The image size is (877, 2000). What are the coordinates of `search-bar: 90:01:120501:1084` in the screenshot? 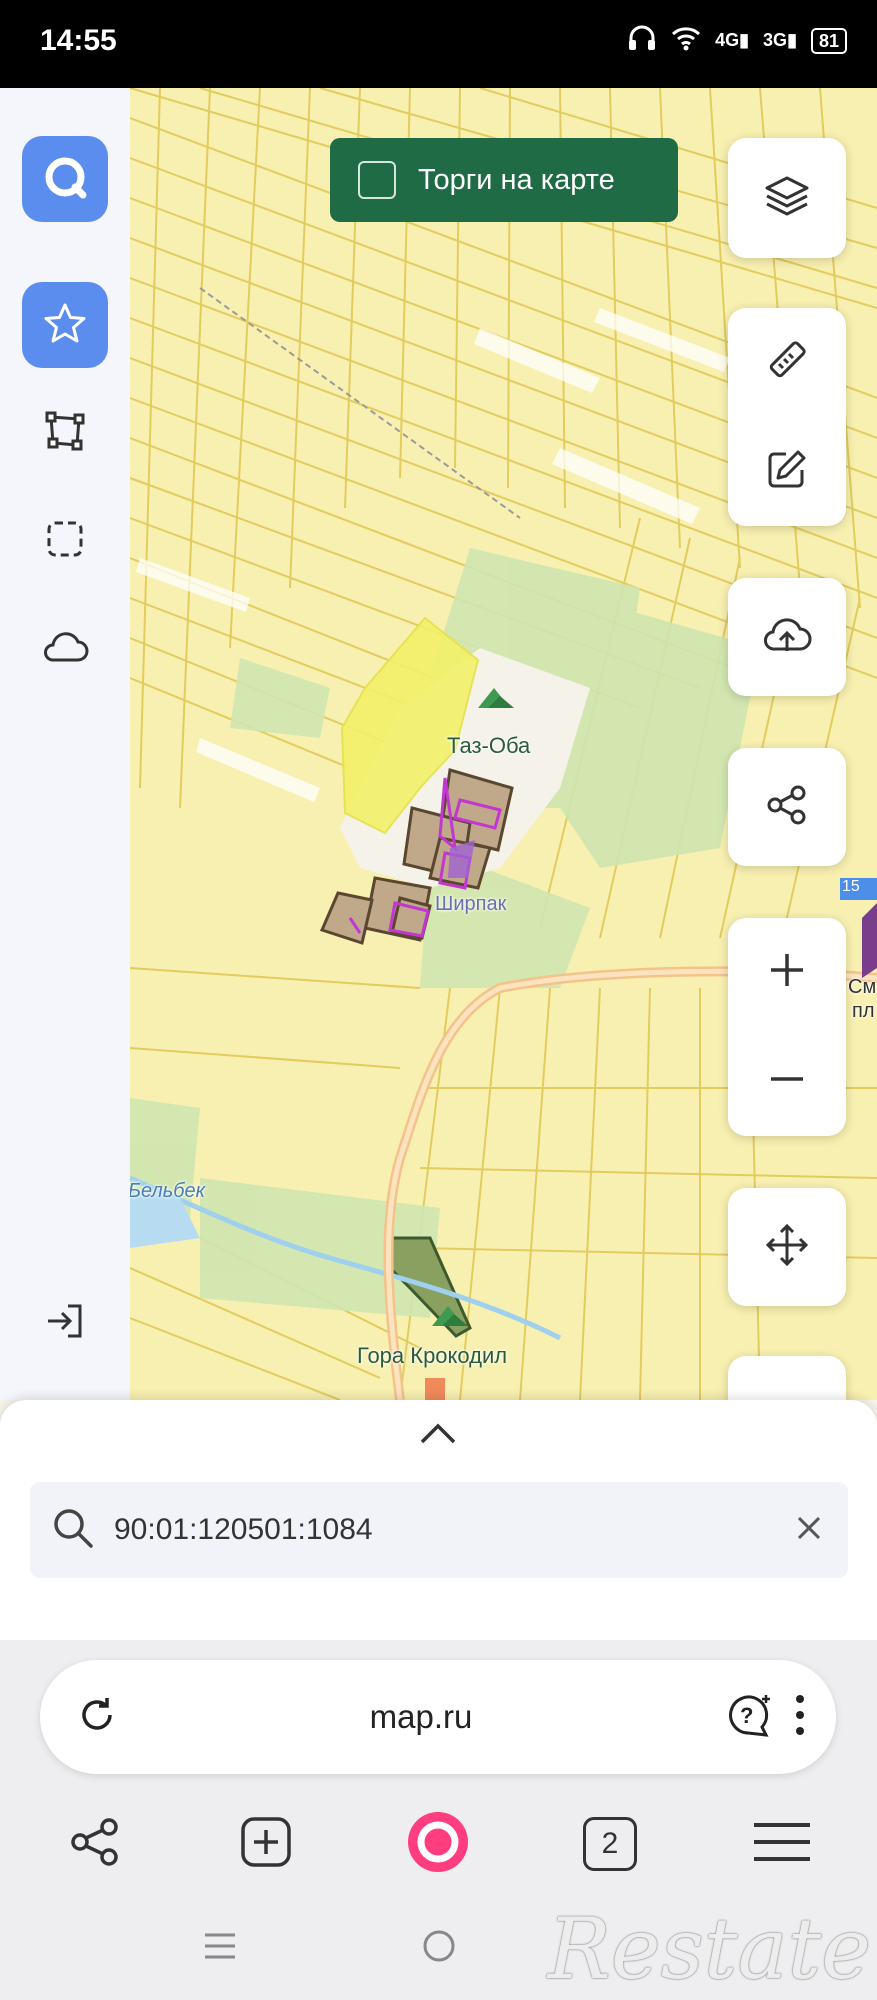 It's located at (439, 1530).